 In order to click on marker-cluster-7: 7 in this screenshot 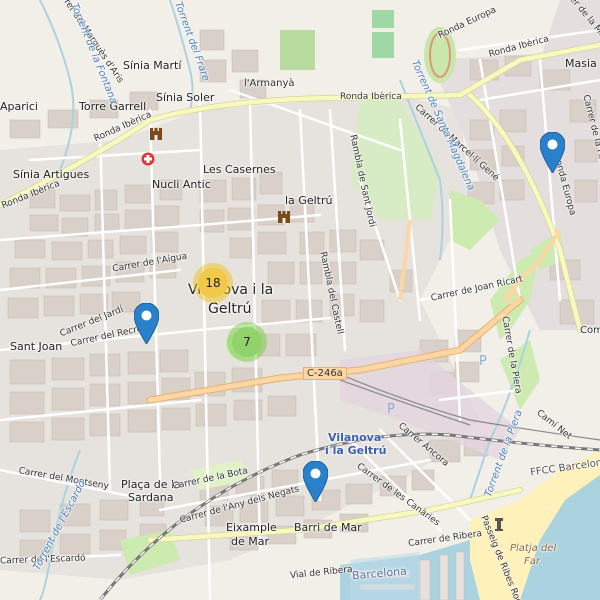, I will do `click(247, 342)`.